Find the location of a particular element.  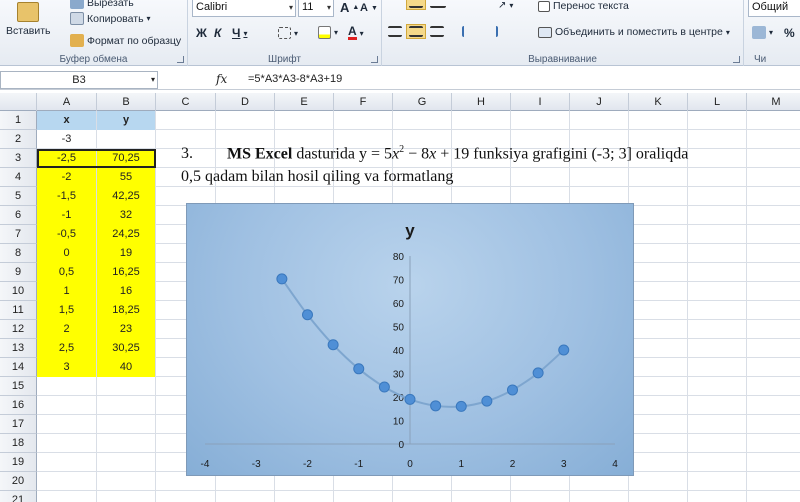

row-header-11: 11 is located at coordinates (18, 310).